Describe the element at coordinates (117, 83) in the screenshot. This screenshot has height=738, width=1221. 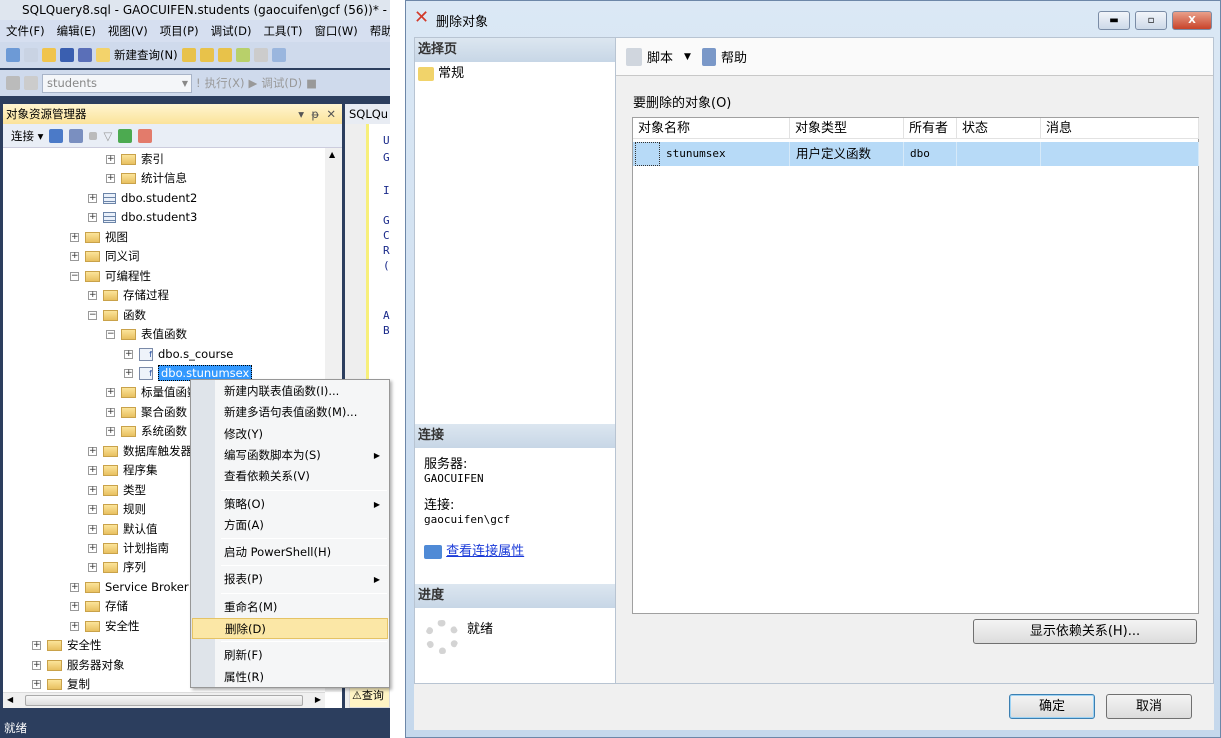
I see `database-select: students ▼` at that location.